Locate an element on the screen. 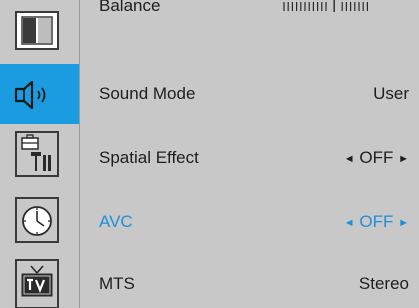 This screenshot has width=419, height=308. sound-mode-value: User is located at coordinates (391, 93).